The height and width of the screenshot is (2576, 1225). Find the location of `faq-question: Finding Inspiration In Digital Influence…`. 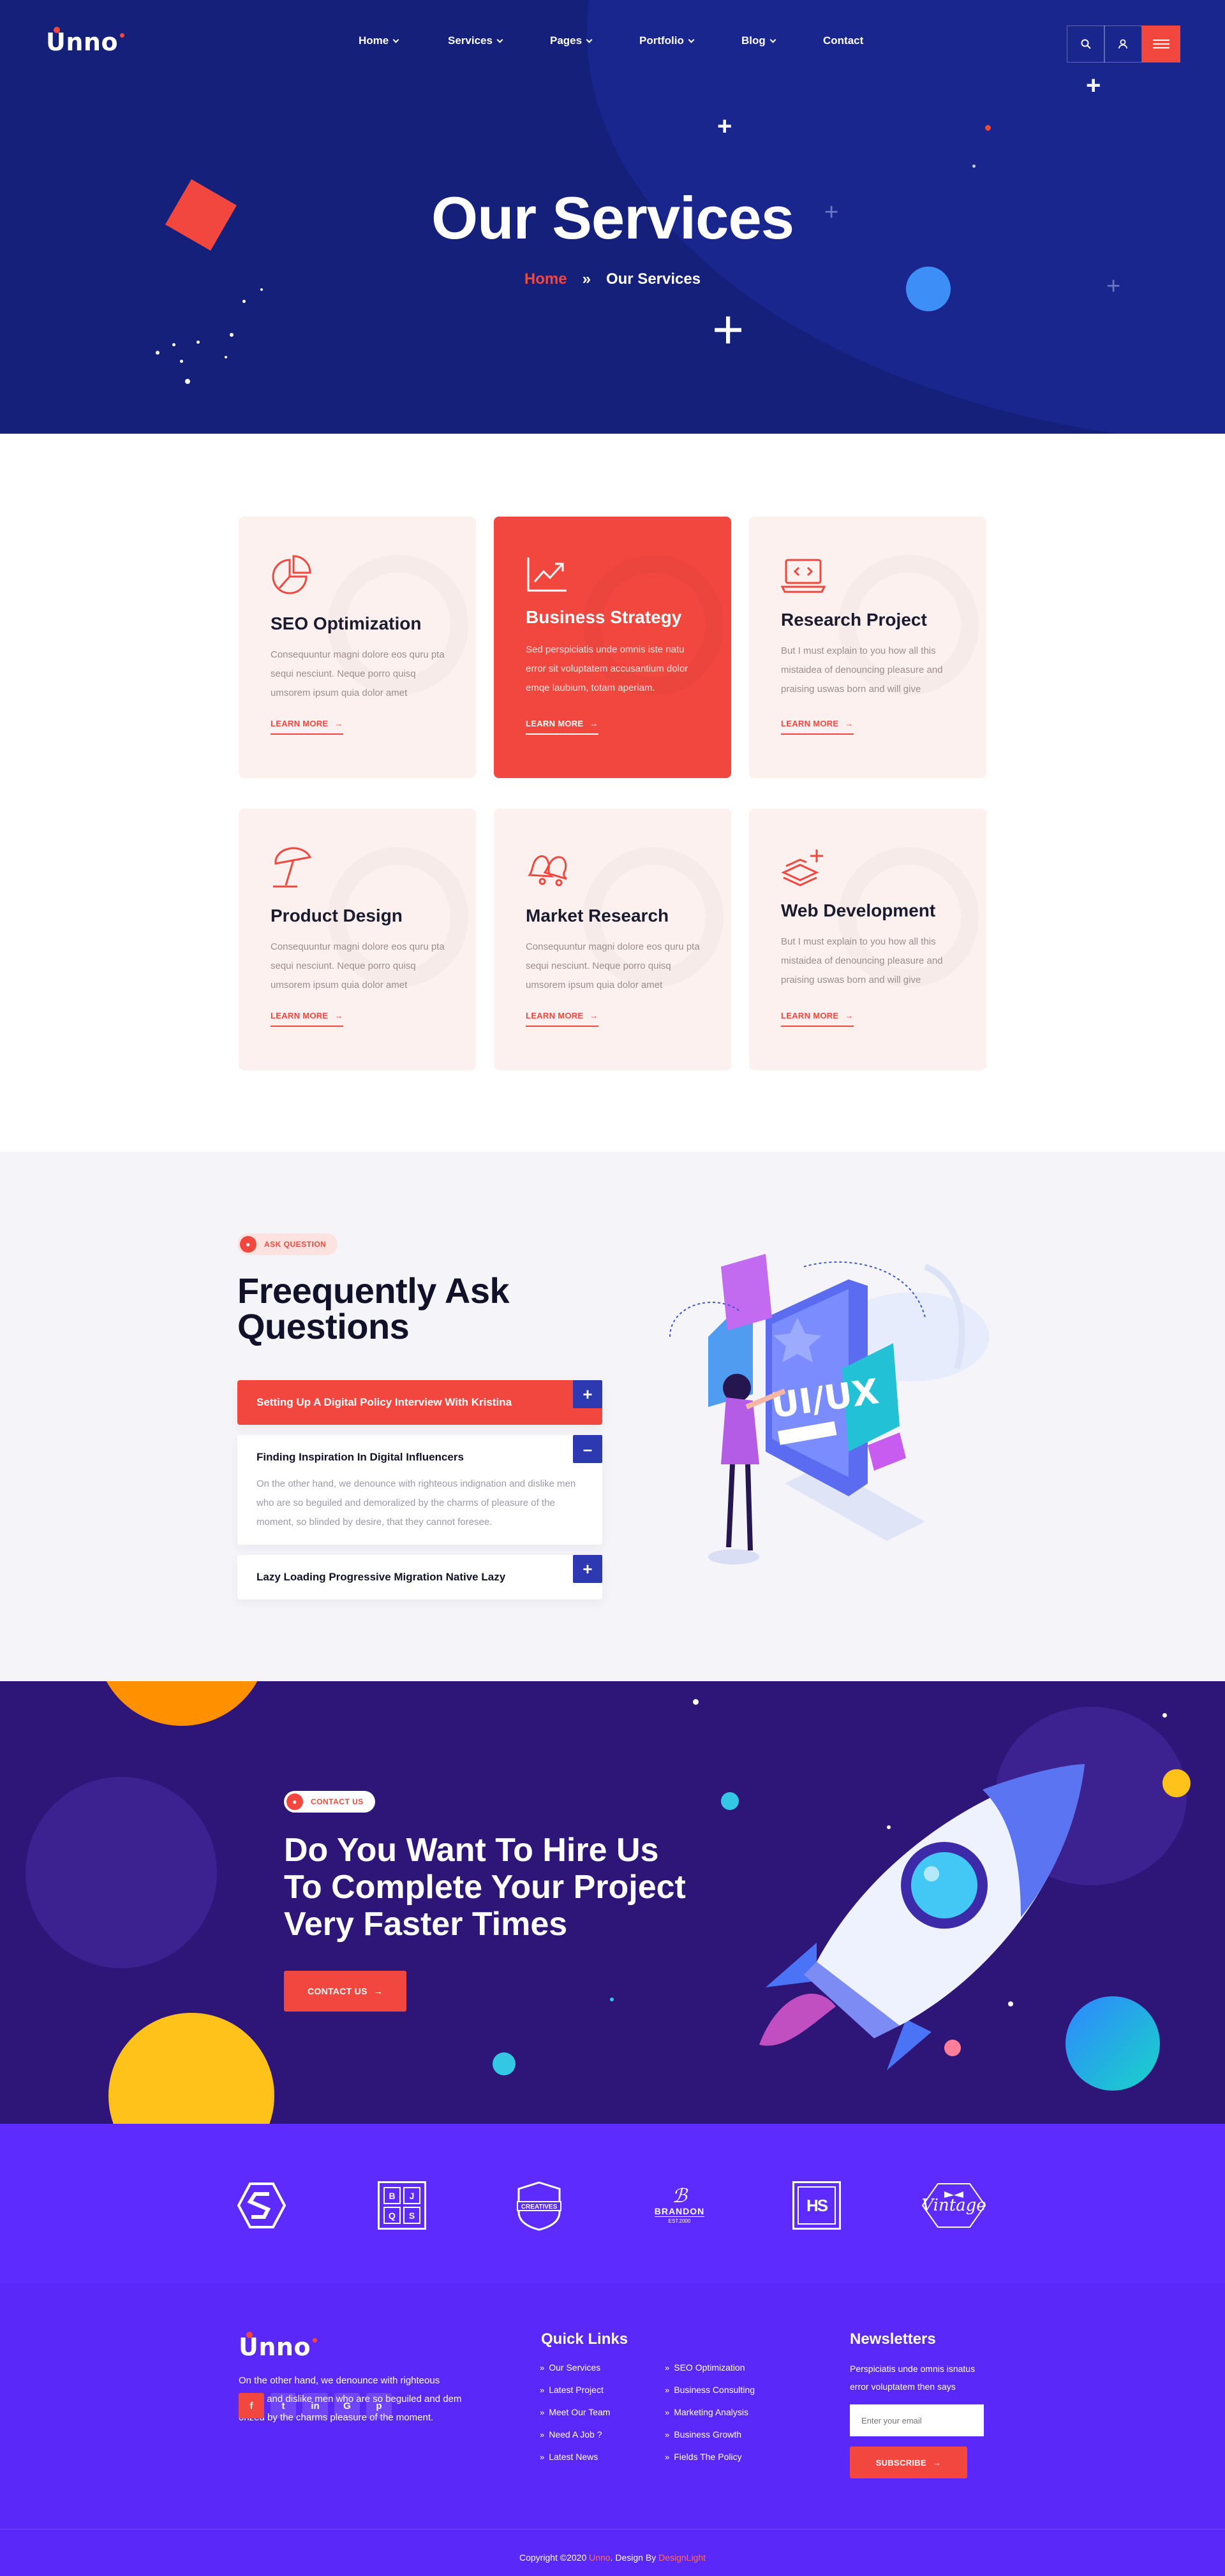

faq-question: Finding Inspiration In Digital Influence… is located at coordinates (360, 1457).